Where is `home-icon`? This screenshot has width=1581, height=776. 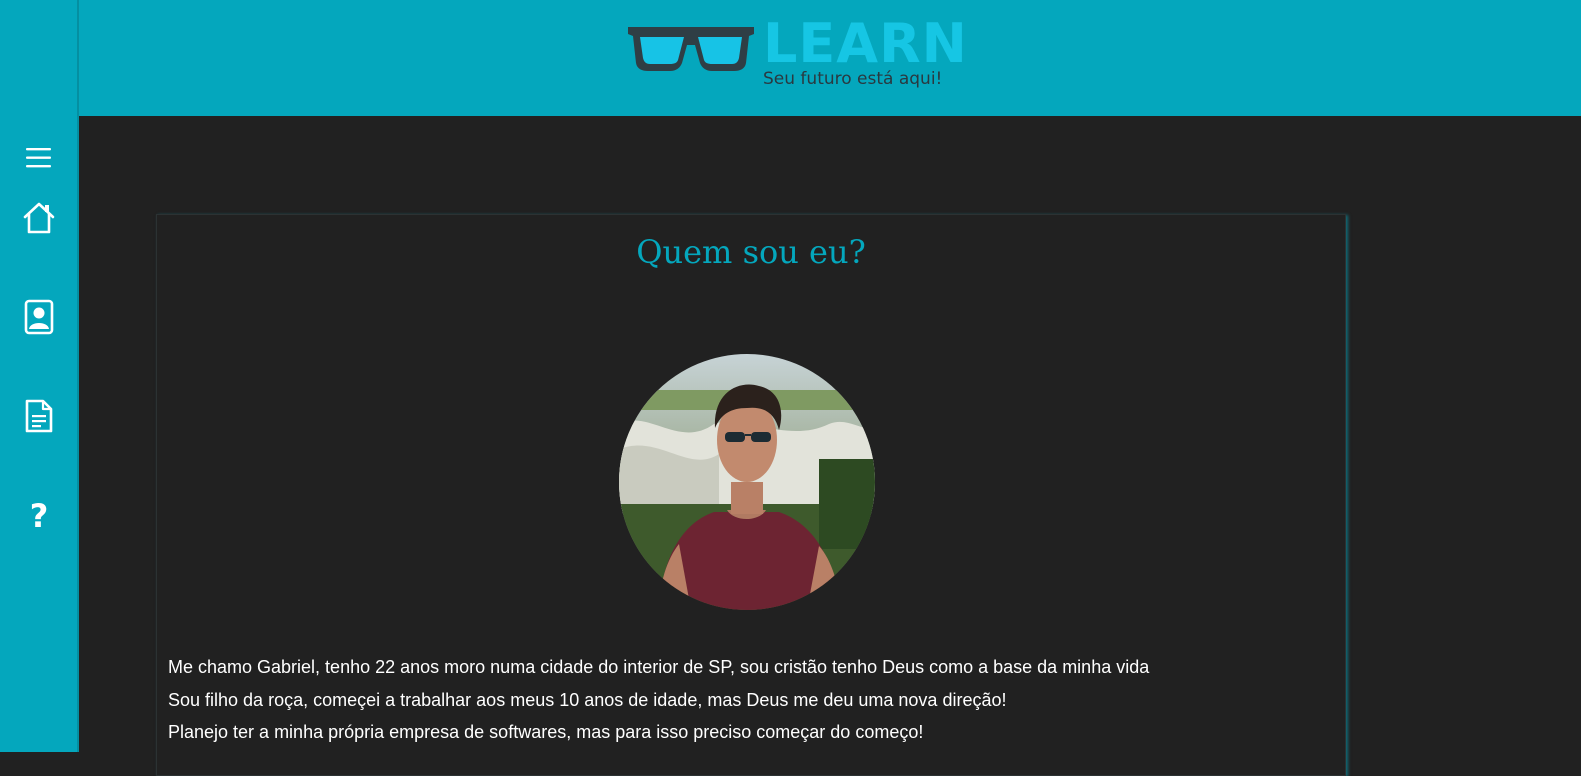
home-icon is located at coordinates (39, 218).